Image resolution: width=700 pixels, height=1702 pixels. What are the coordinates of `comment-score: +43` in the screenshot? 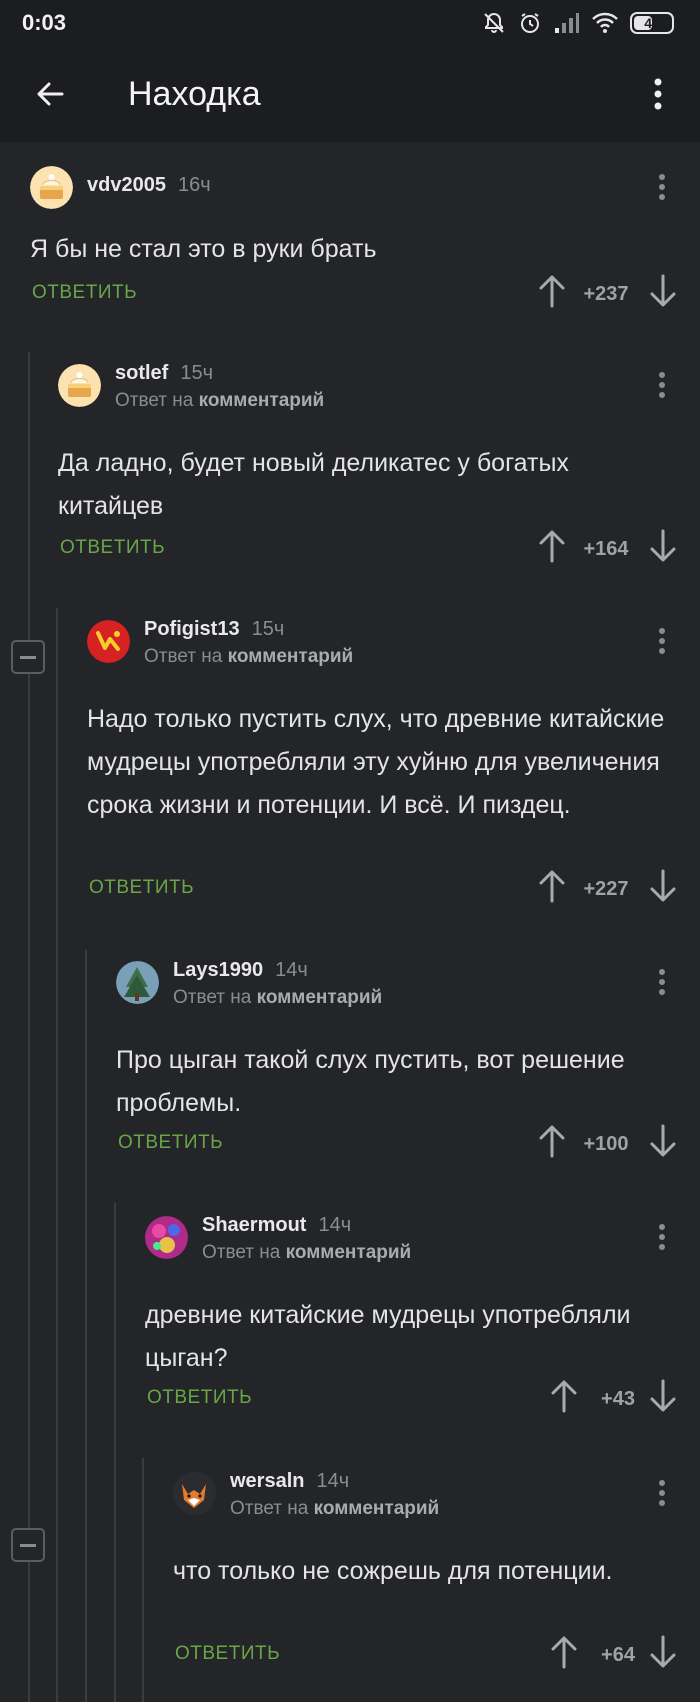 It's located at (618, 1399).